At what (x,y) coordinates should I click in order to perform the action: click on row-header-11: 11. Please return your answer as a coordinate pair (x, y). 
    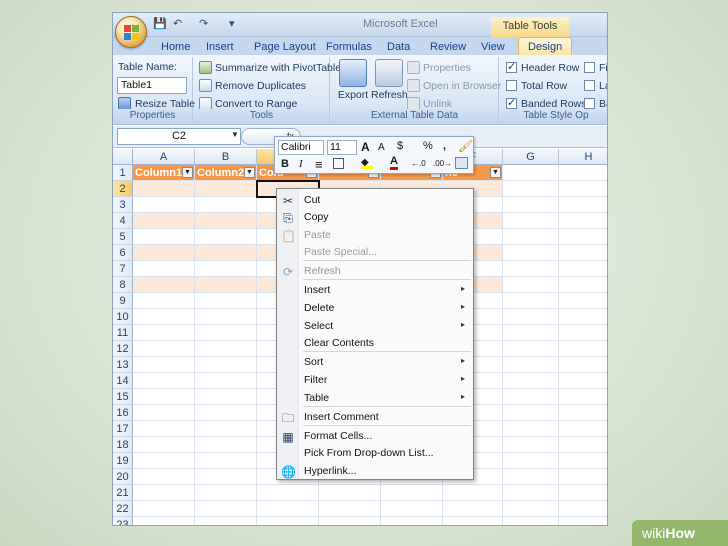
    Looking at the image, I should click on (123, 333).